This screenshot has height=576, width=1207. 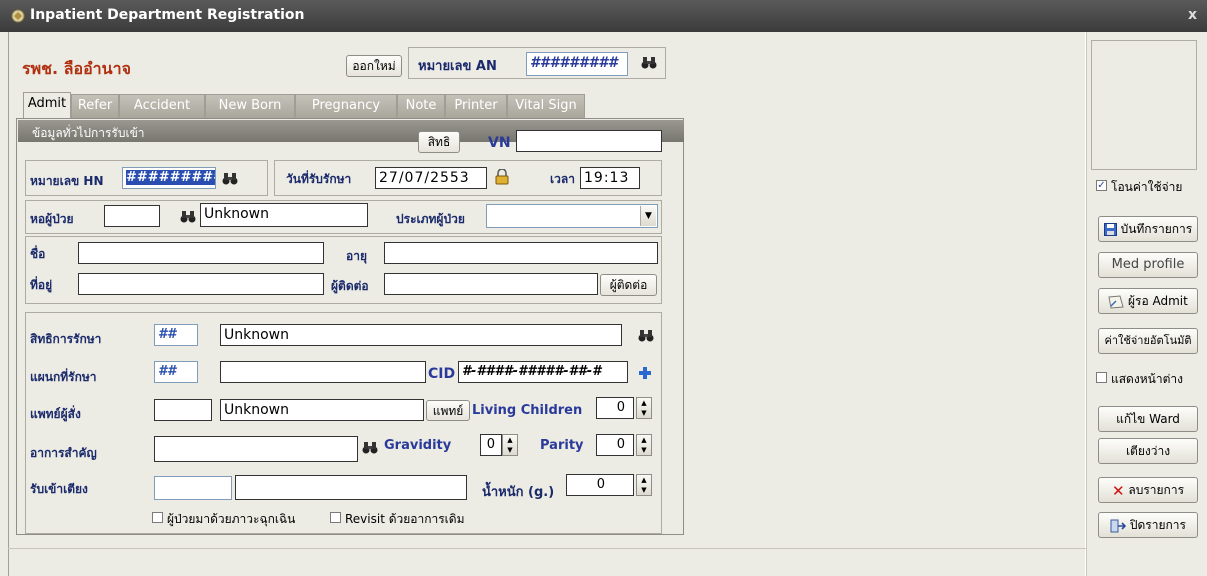 What do you see at coordinates (1147, 187) in the screenshot?
I see `transfer-cost-label: โอนค่าใช้จ่าย` at bounding box center [1147, 187].